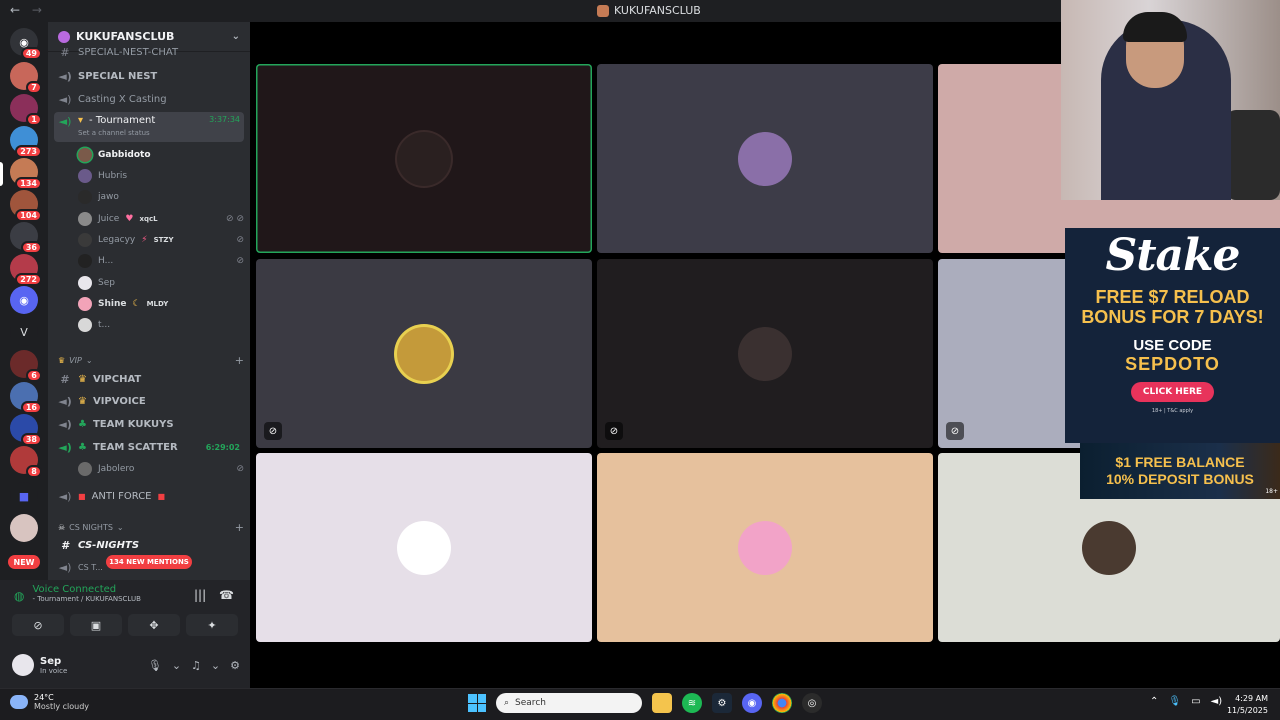 This screenshot has width=1280, height=720. Describe the element at coordinates (26, 270) in the screenshot. I see `server-icon: 272` at that location.